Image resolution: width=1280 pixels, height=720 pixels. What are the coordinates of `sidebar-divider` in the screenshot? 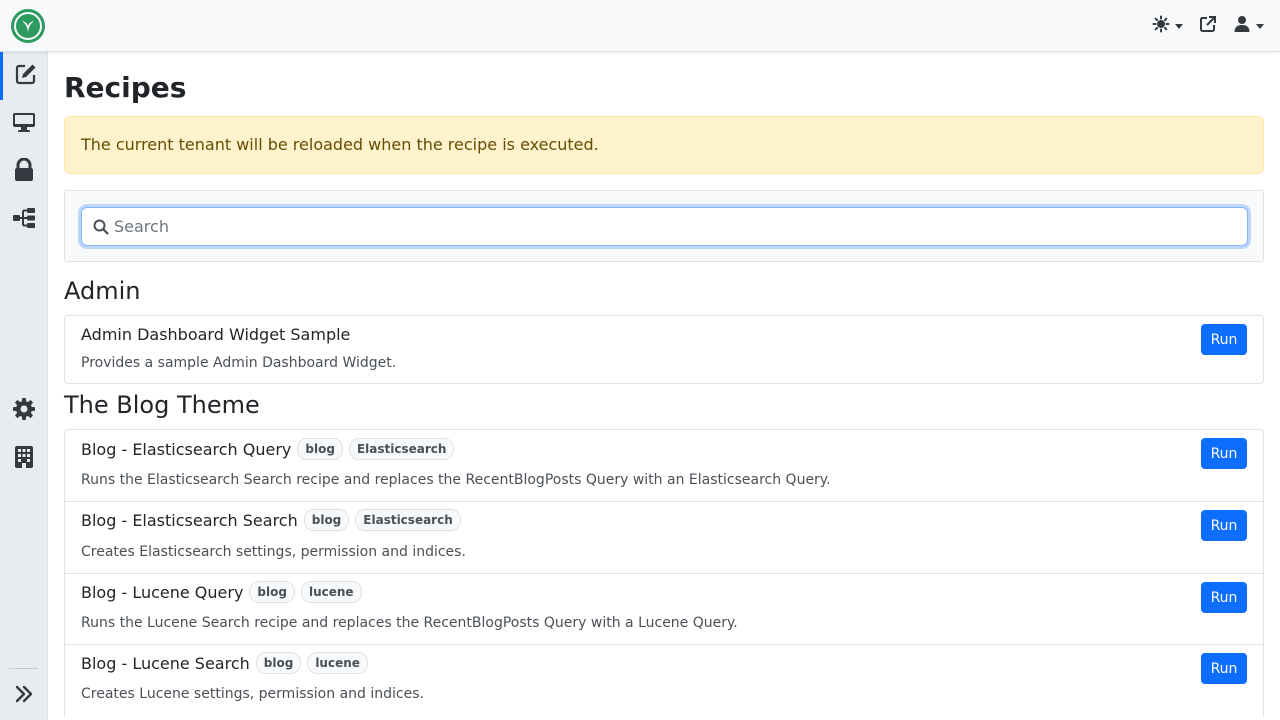 It's located at (23, 668).